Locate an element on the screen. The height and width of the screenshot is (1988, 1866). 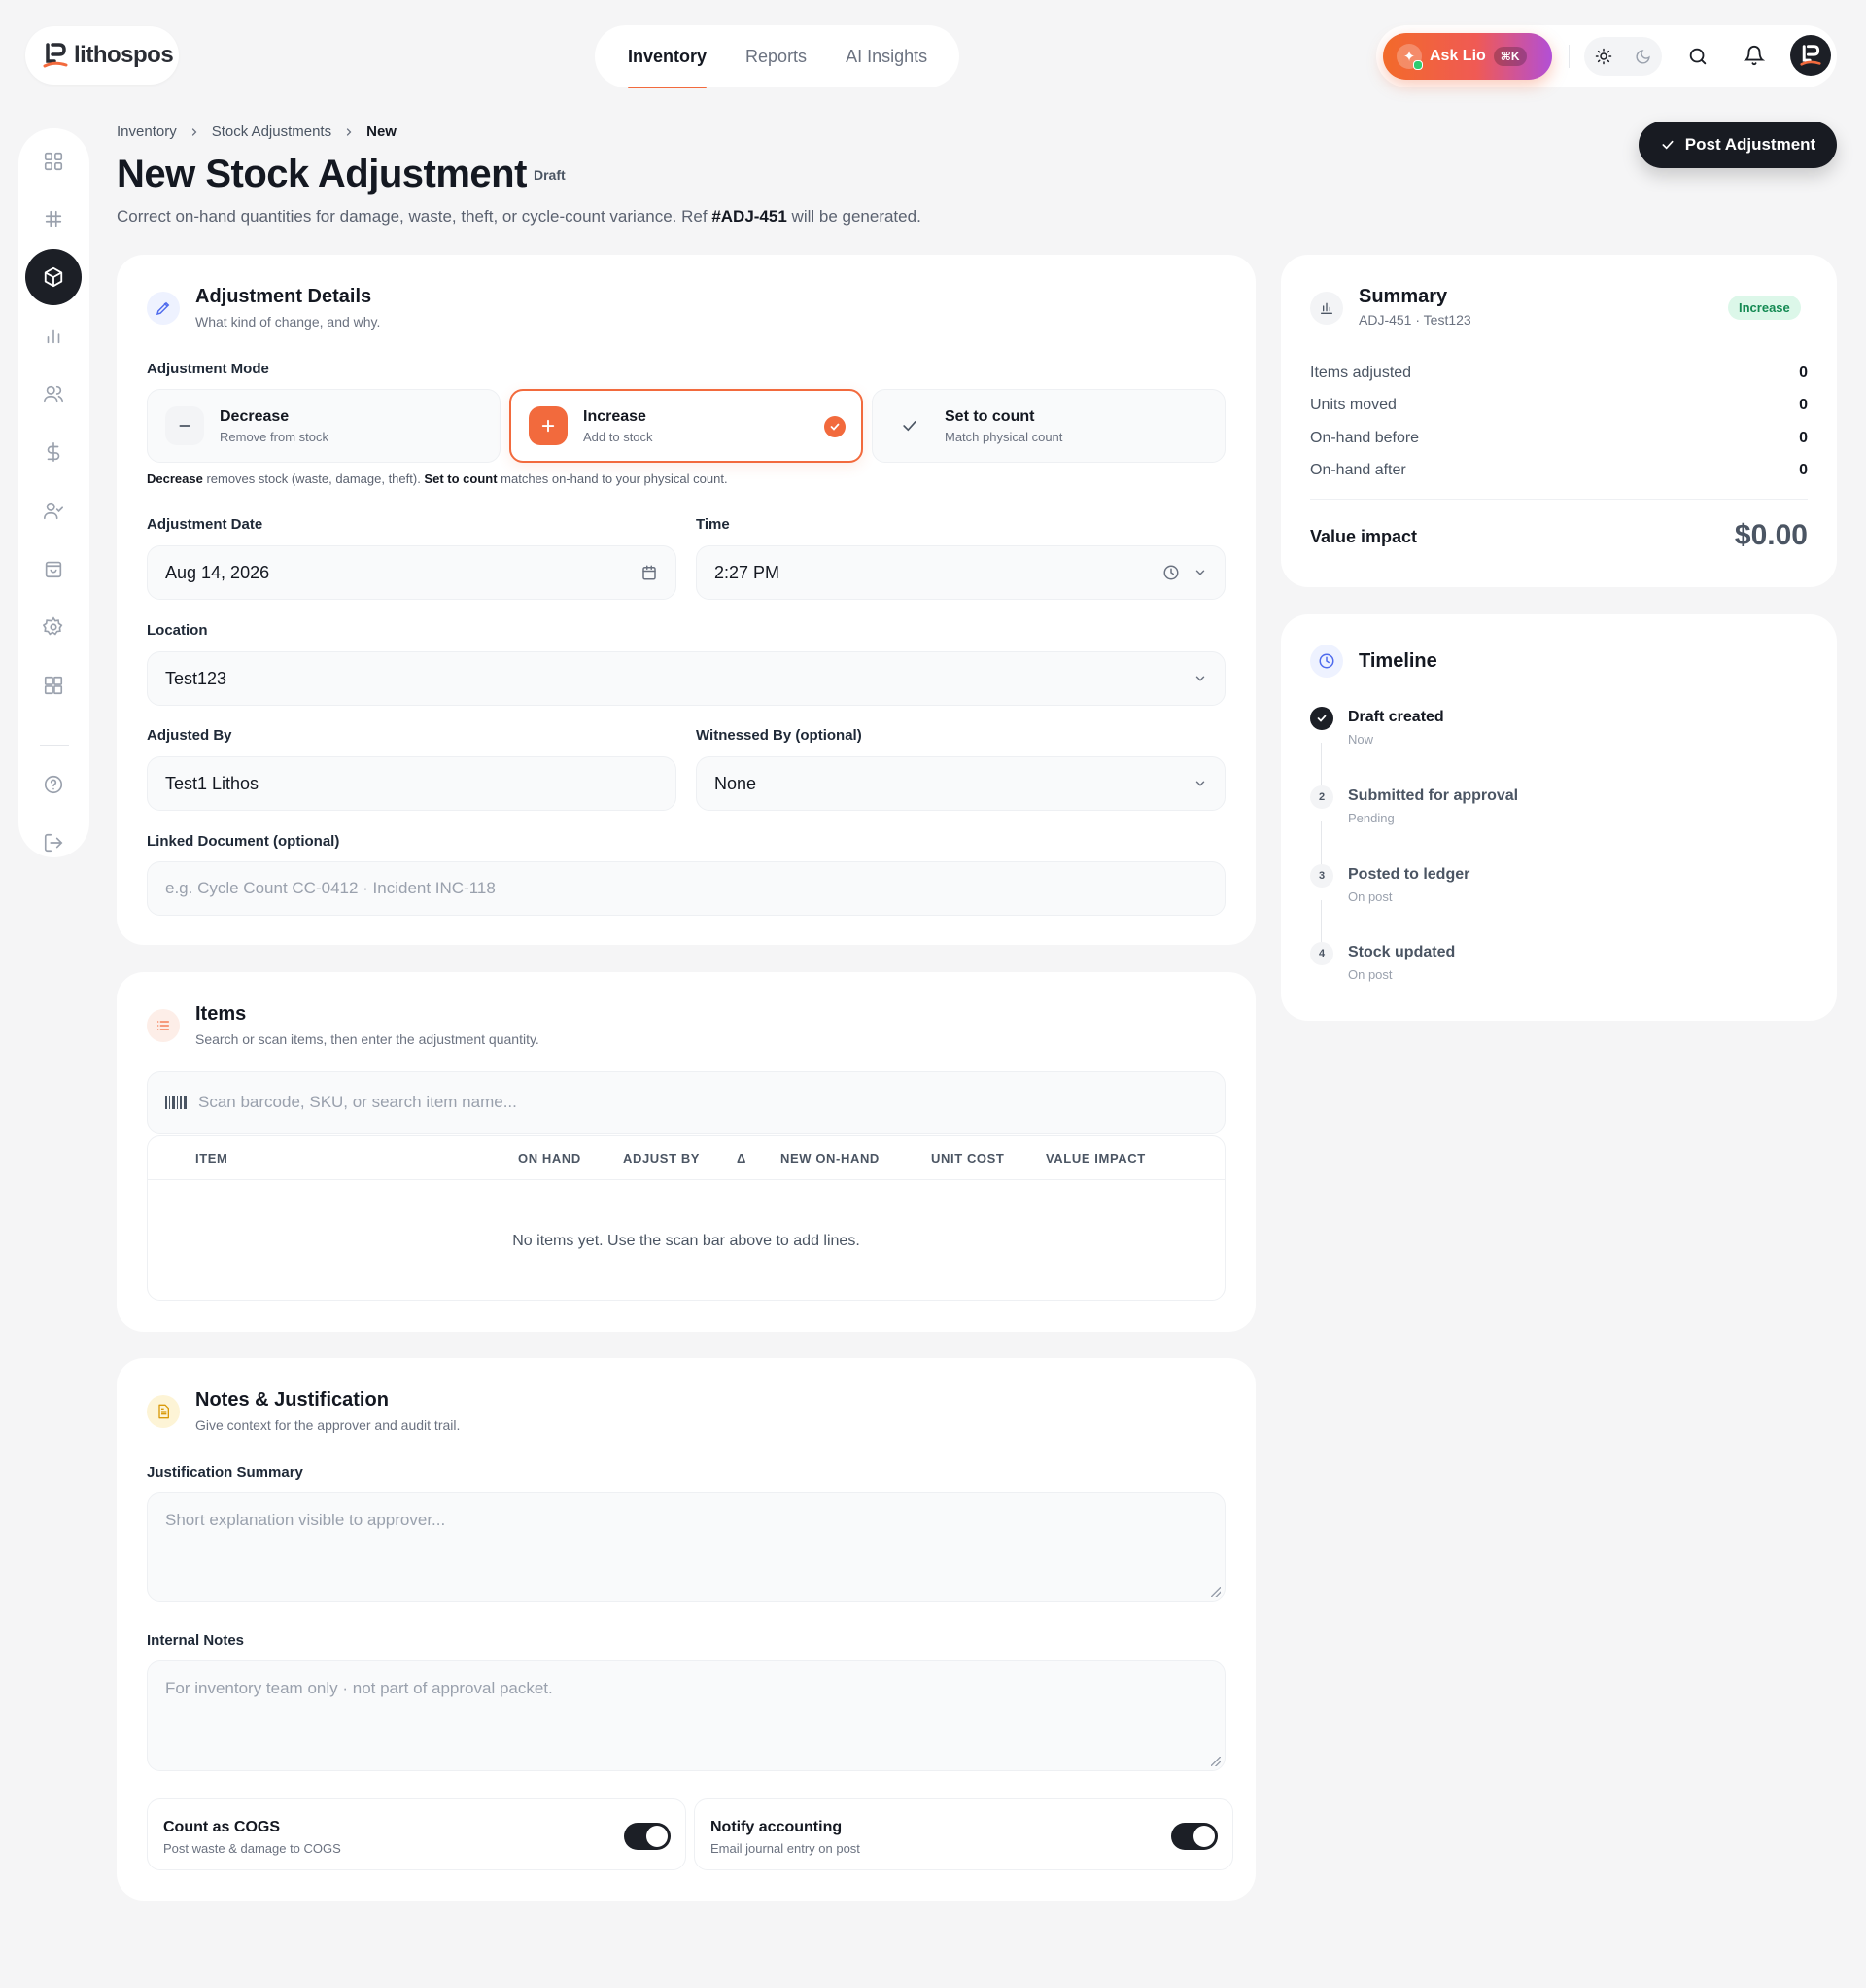
mode-decrease-sub: Remove from stock is located at coordinates (274, 437).